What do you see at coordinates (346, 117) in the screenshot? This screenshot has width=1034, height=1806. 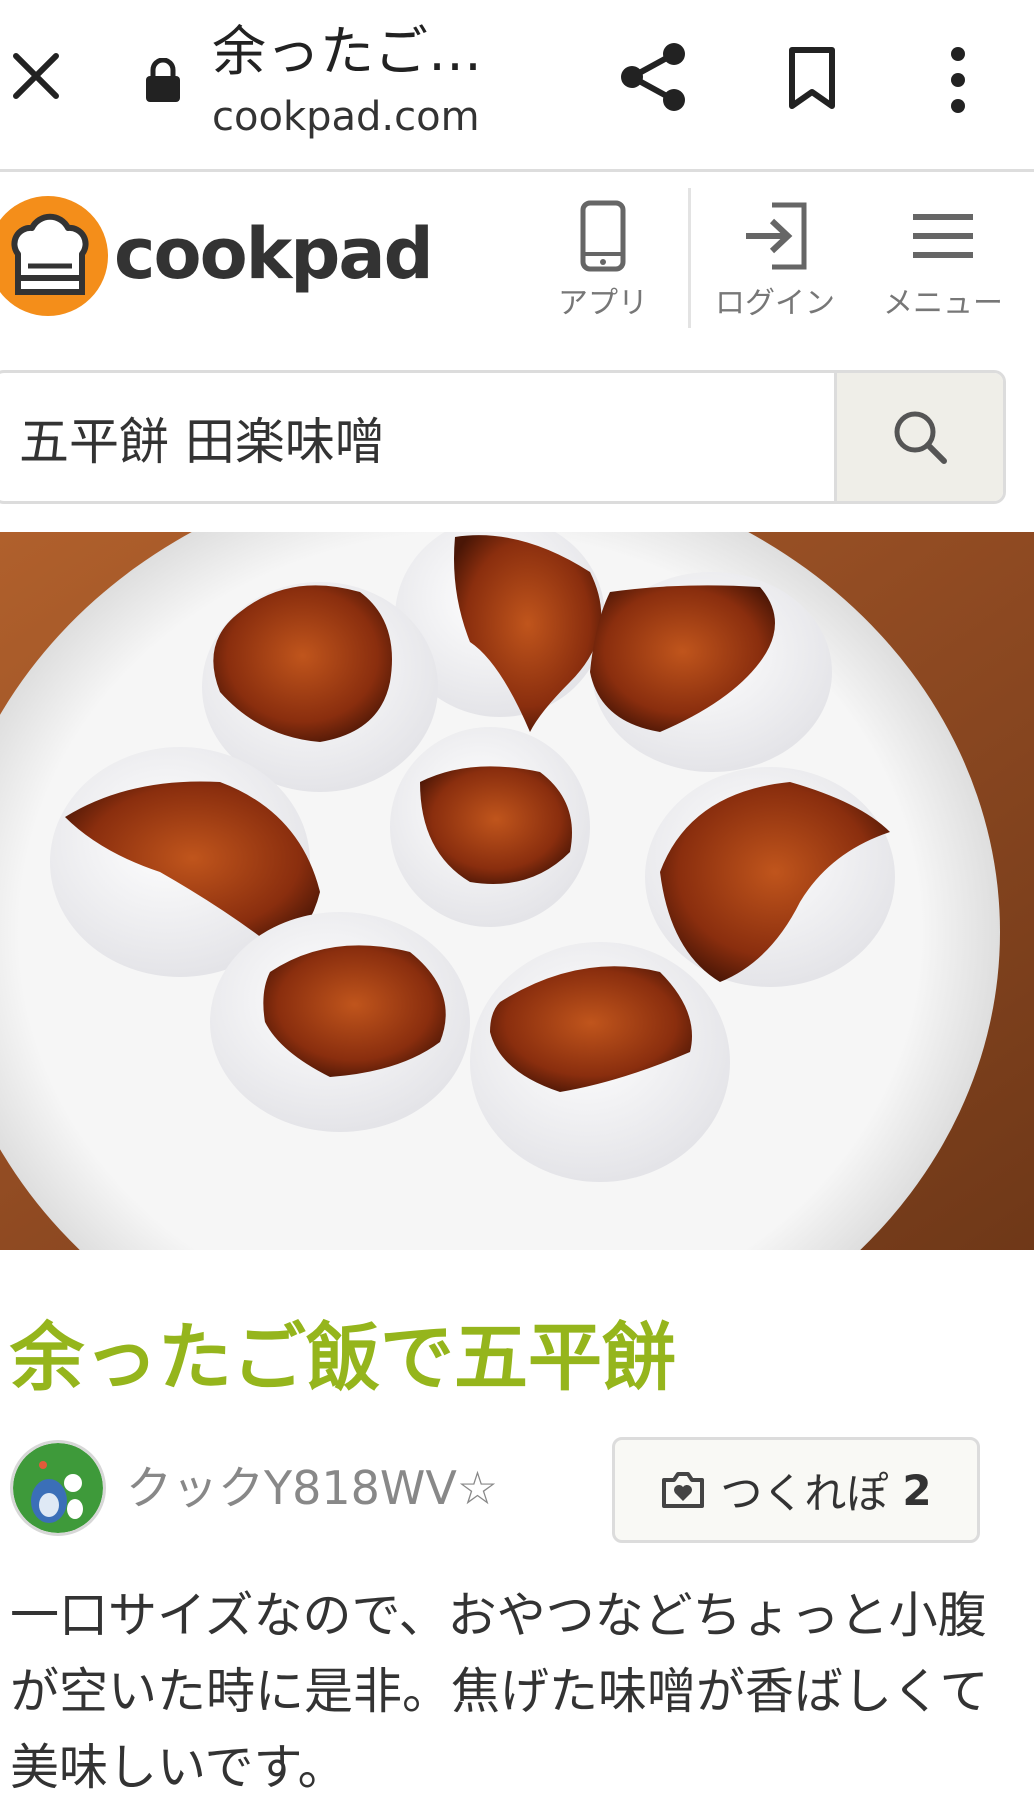 I see `url-text: cookpad.com` at bounding box center [346, 117].